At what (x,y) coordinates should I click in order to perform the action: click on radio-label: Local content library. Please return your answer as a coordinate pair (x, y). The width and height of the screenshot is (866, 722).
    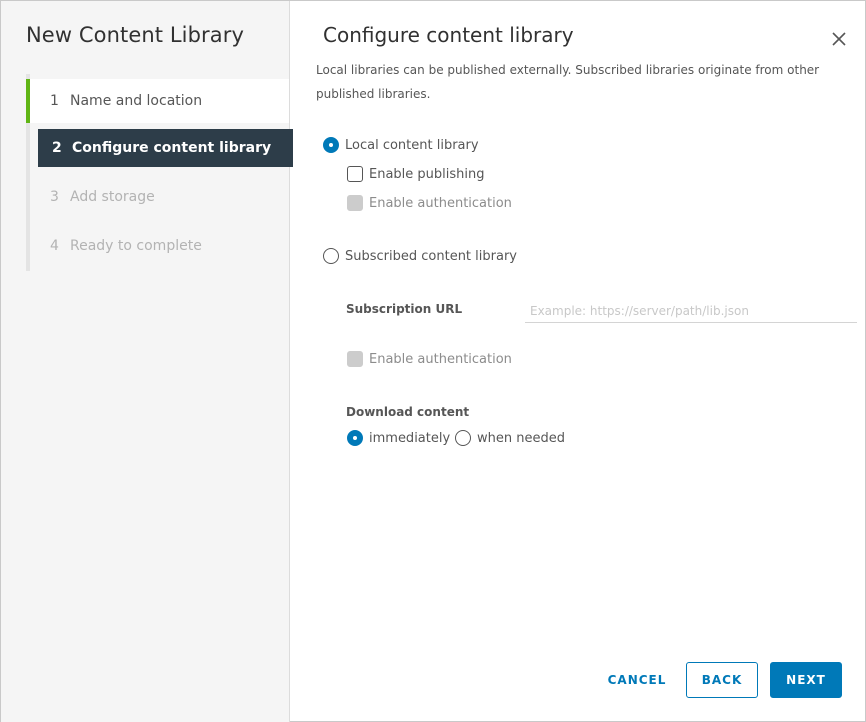
    Looking at the image, I should click on (412, 145).